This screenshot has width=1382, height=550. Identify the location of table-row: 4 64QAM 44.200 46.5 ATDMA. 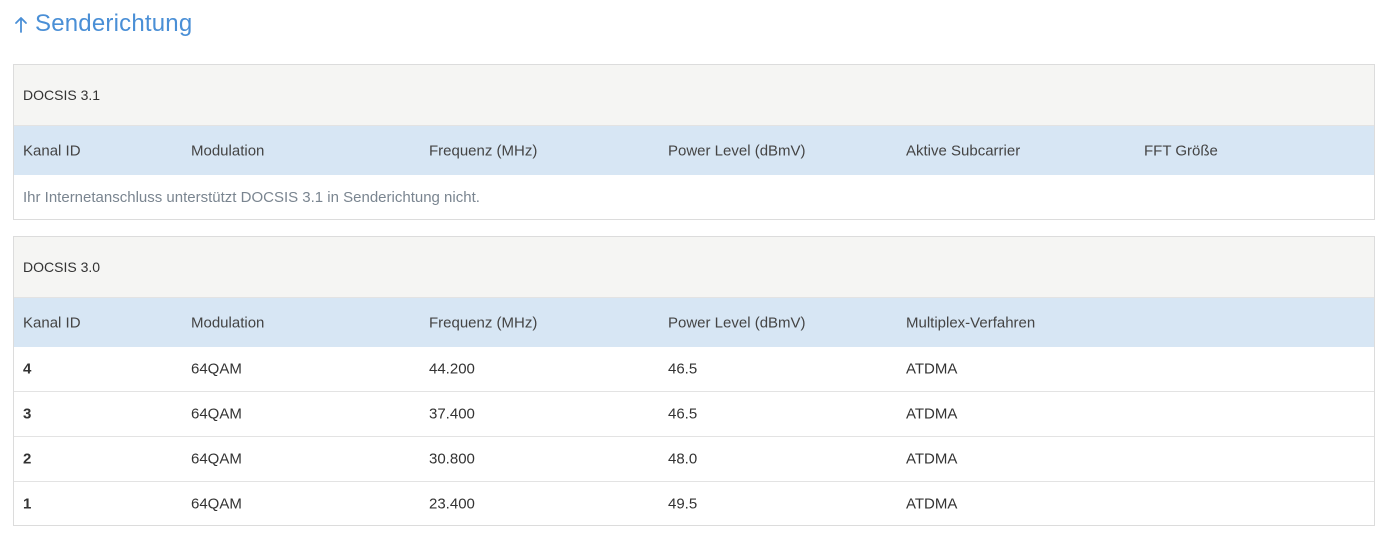
(694, 369).